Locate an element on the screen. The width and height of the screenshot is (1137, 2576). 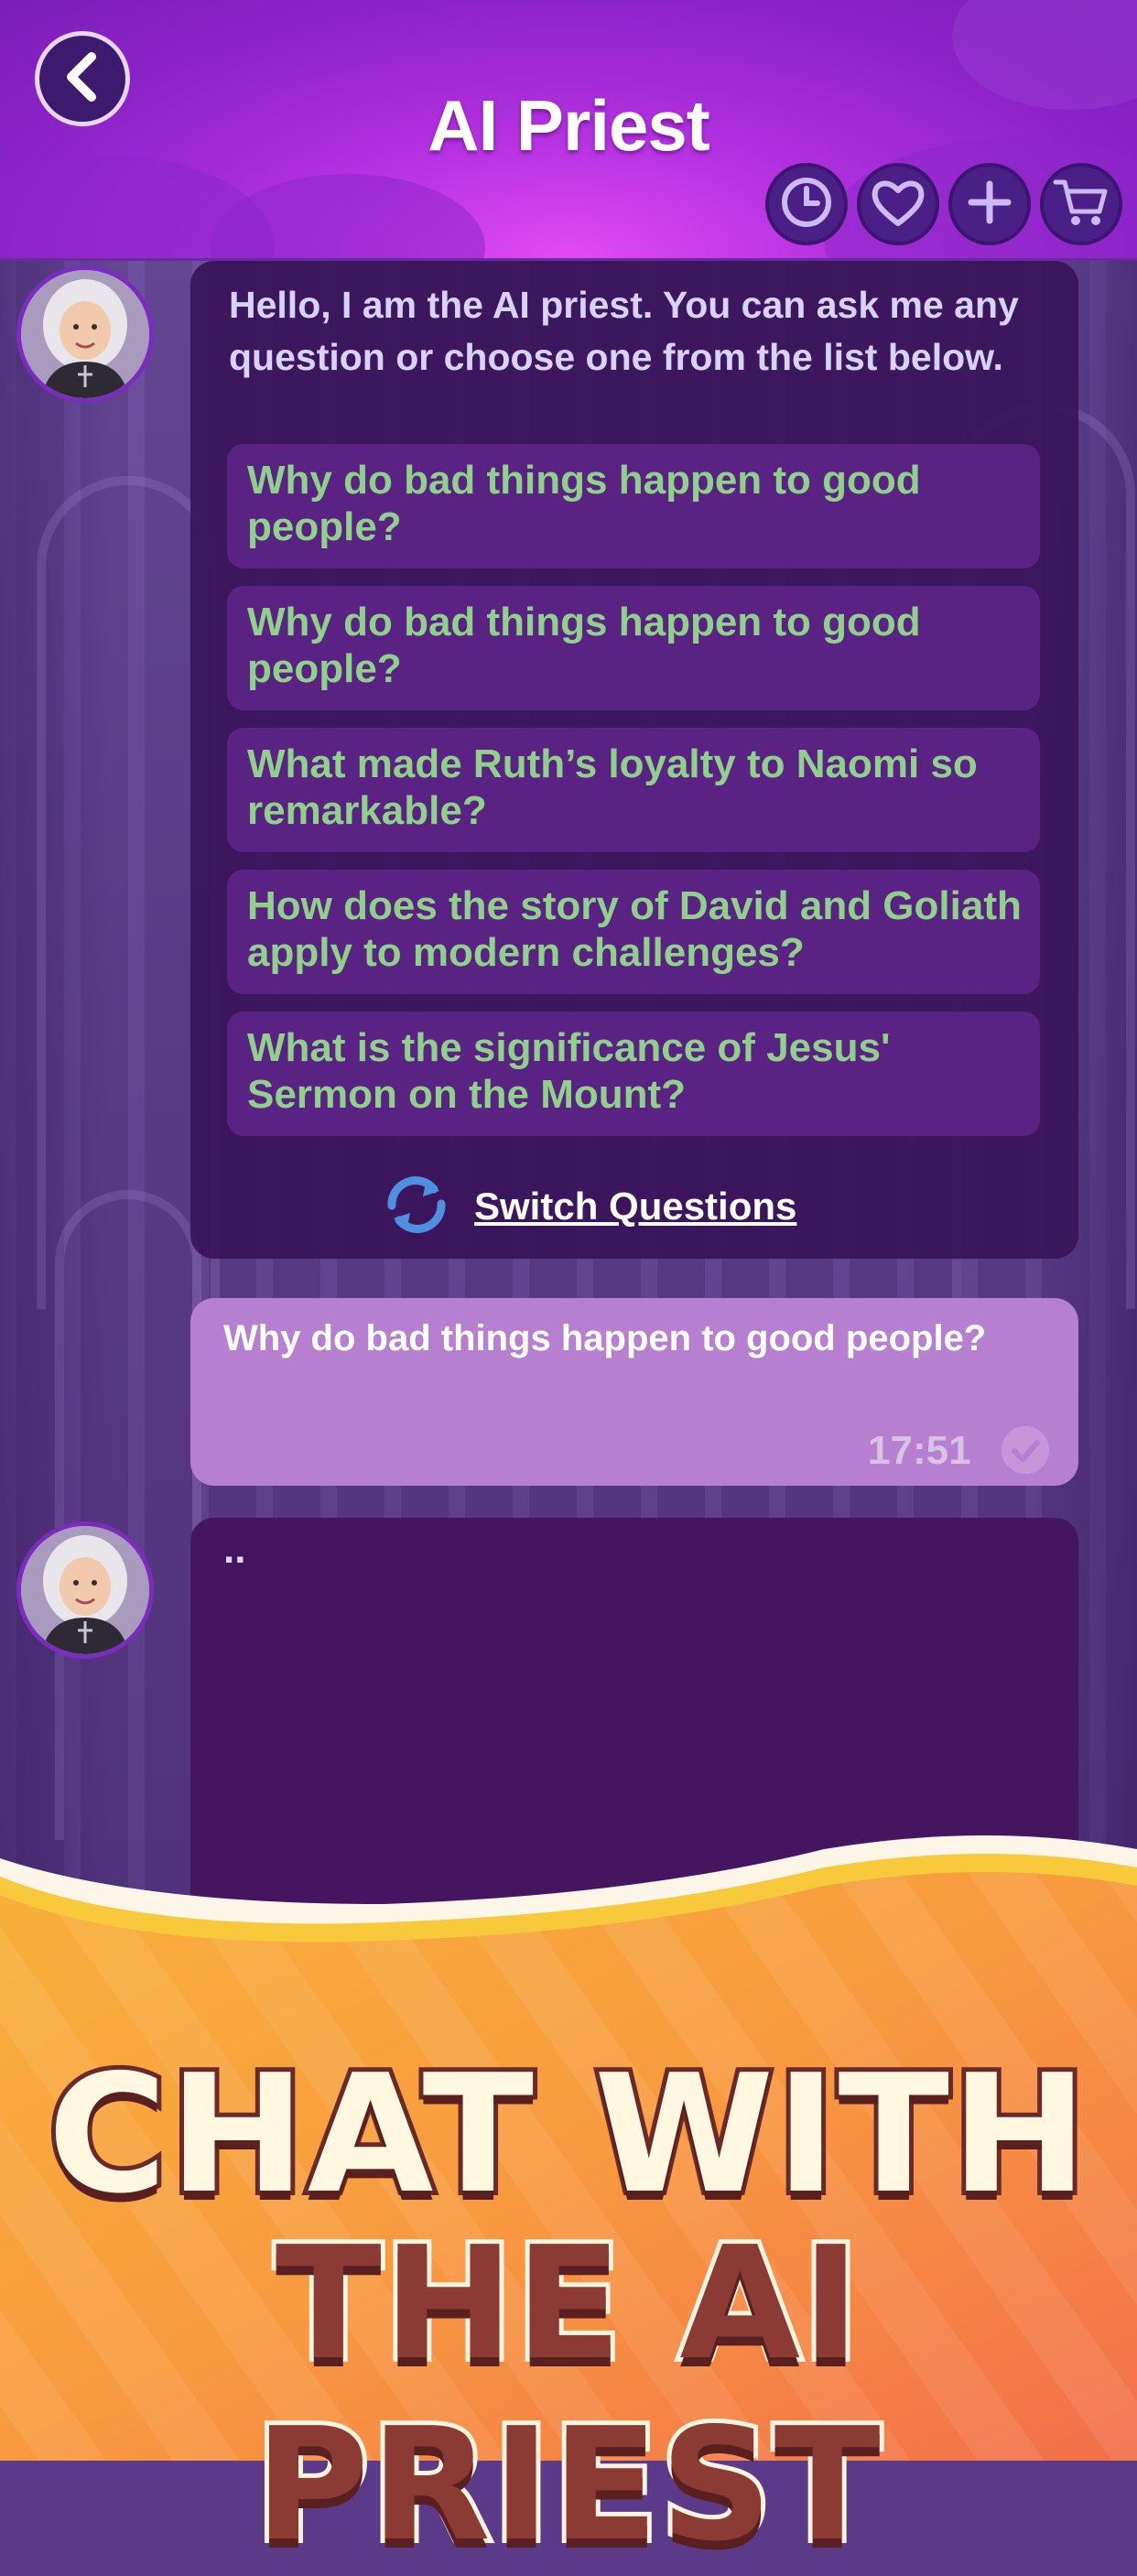
promo-headline-line2: THE AI PRIEST is located at coordinates (567, 2392).